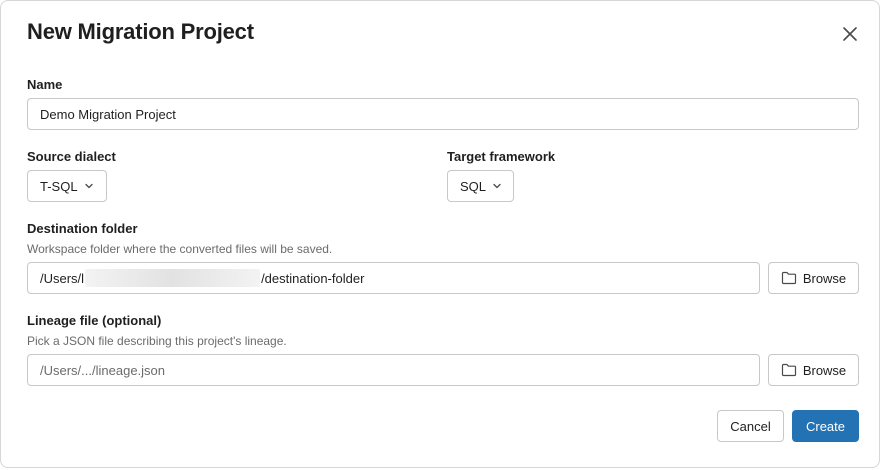 This screenshot has width=882, height=470. I want to click on destination-browse-label: Browse, so click(824, 278).